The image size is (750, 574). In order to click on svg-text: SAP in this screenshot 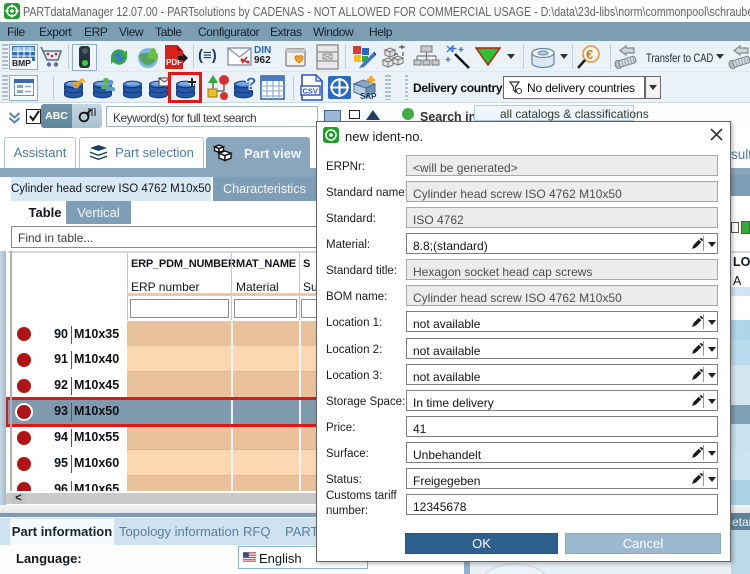, I will do `click(368, 96)`.